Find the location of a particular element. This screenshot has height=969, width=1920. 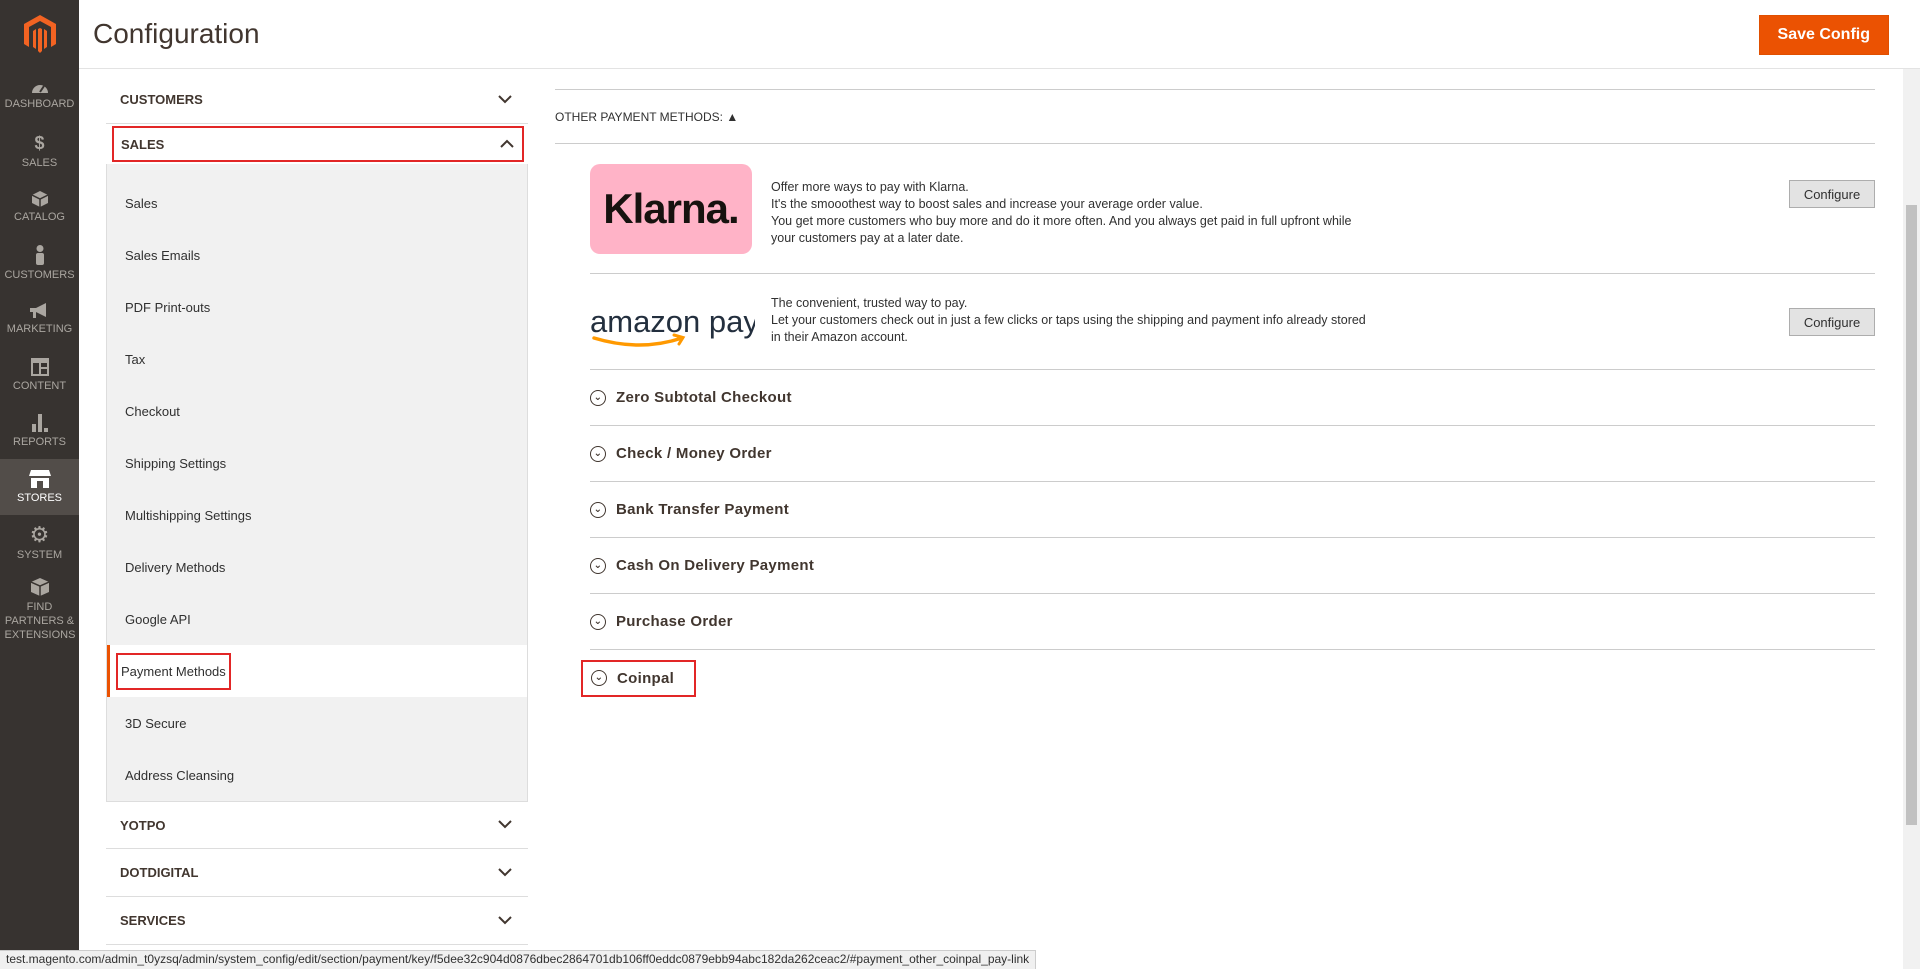

bar-chart-icon is located at coordinates (39, 423).